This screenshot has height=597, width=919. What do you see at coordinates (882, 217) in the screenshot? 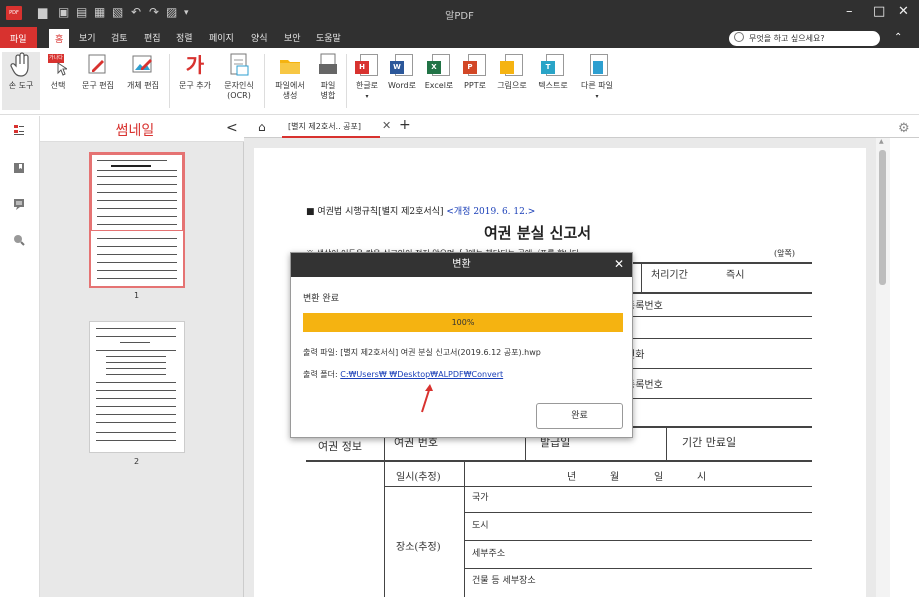
I see `scrollbar-thumb` at bounding box center [882, 217].